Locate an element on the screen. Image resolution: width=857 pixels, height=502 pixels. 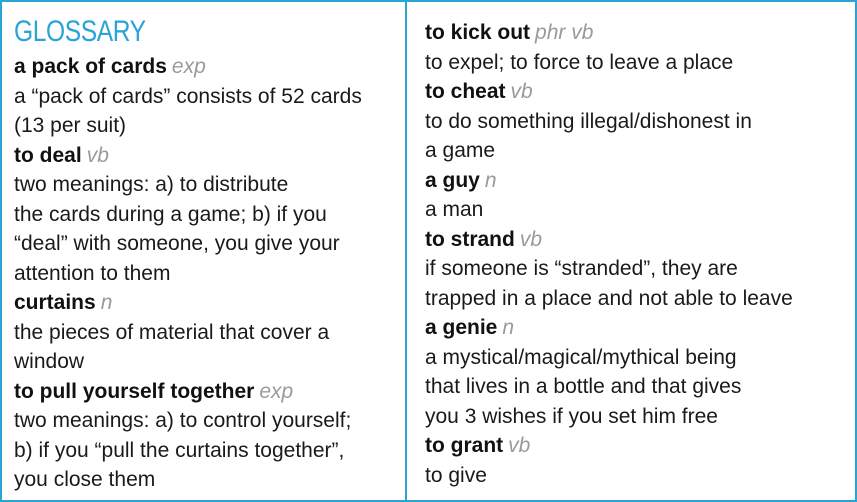
entry-headword-line: to grant vb is located at coordinates (637, 446).